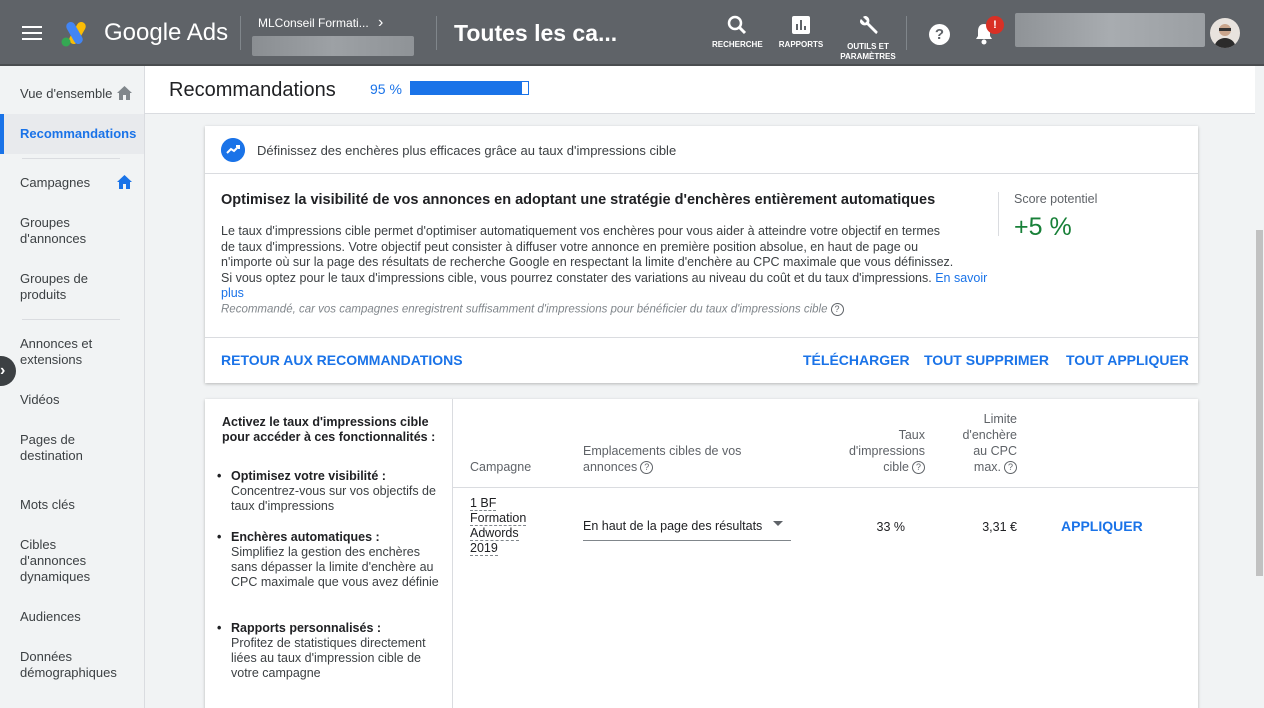 The height and width of the screenshot is (708, 1264). What do you see at coordinates (911, 435) in the screenshot?
I see `header-line: Taux` at bounding box center [911, 435].